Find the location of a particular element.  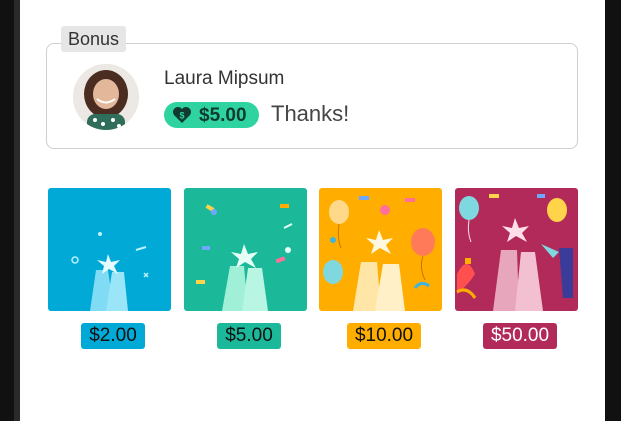

bonus-amount: $5.00 is located at coordinates (223, 115).